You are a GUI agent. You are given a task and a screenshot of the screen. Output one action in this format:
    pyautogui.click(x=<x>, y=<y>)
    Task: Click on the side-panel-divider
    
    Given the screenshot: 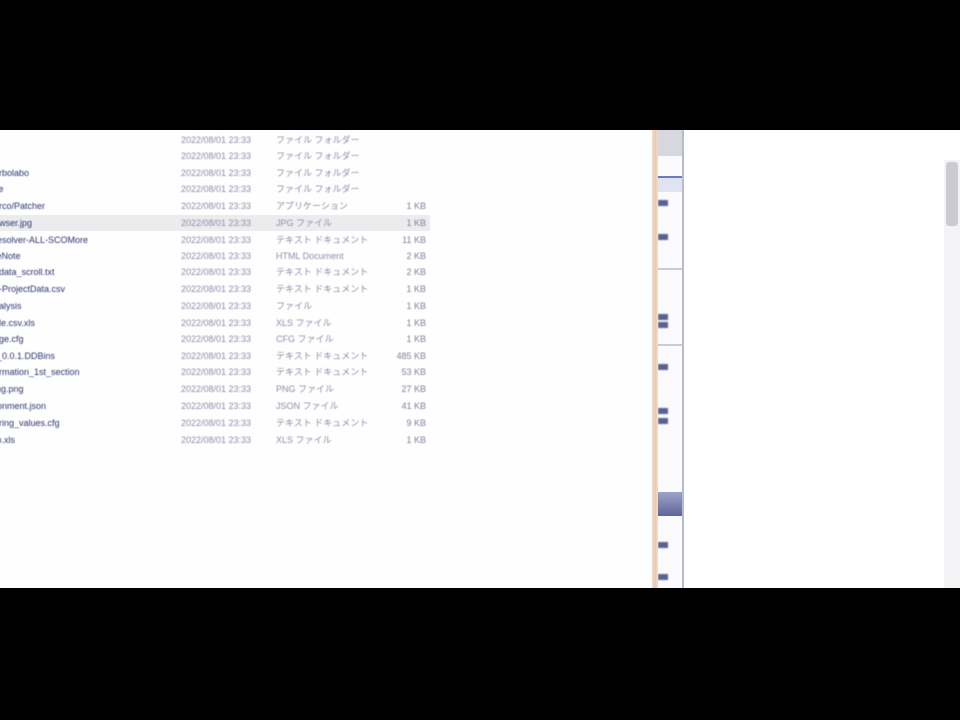 What is the action you would take?
    pyautogui.click(x=670, y=269)
    